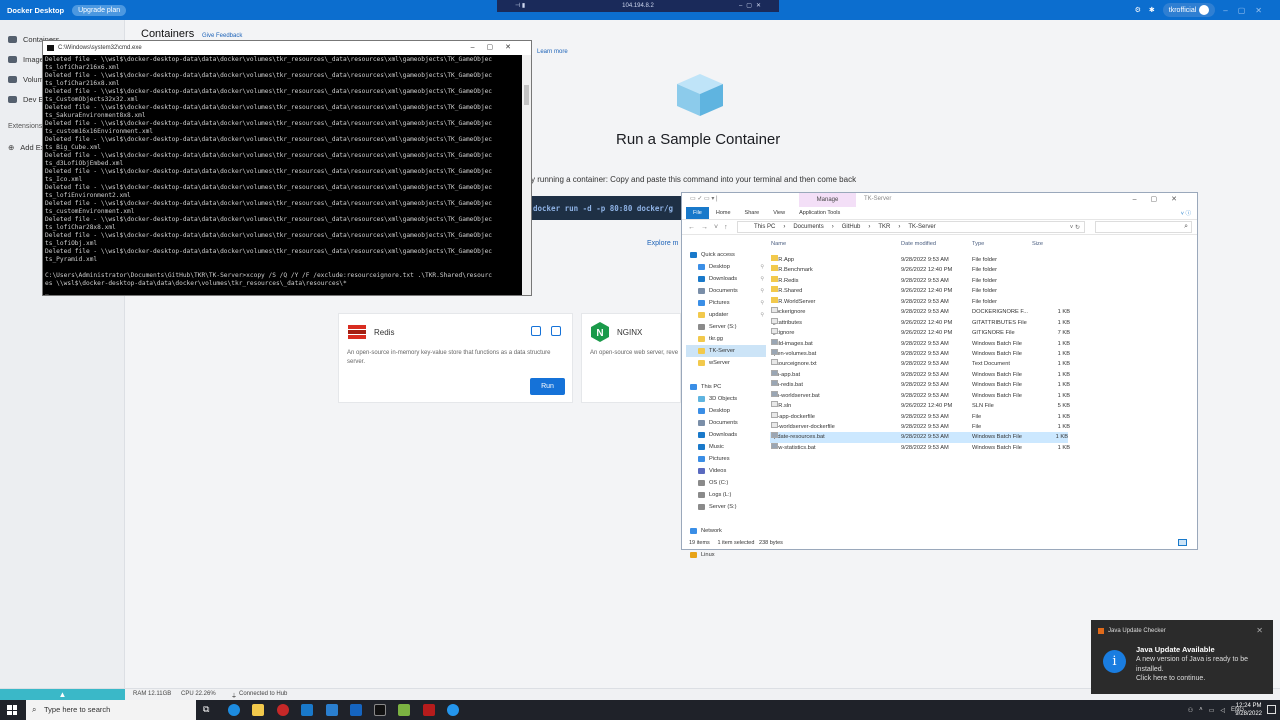  Describe the element at coordinates (497, 47) in the screenshot. I see `cmd-window-controls: –▢✕` at that location.